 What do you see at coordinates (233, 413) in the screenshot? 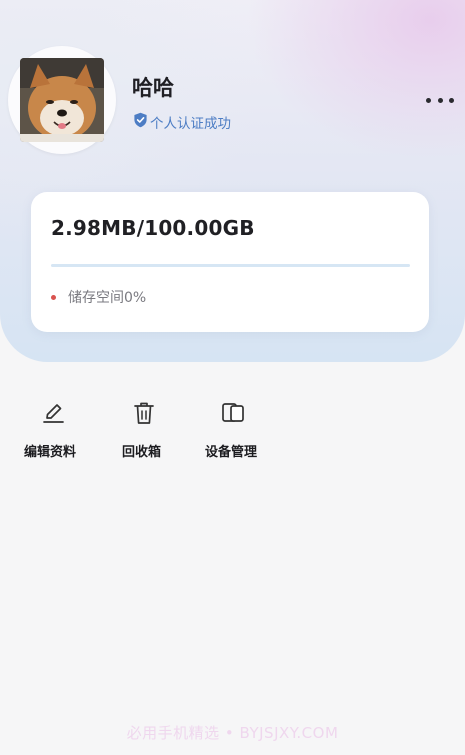
I see `devices-icon` at bounding box center [233, 413].